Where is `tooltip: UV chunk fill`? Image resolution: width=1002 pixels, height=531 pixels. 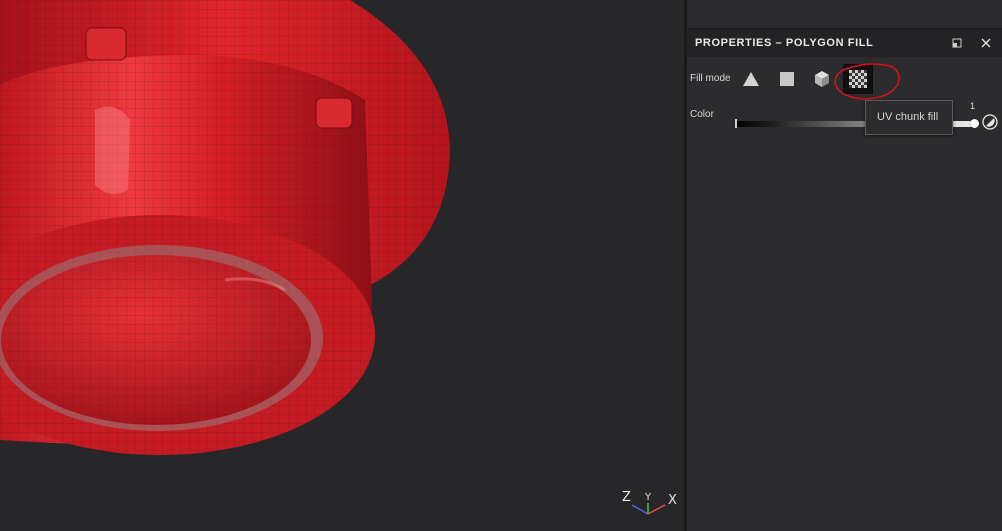
tooltip: UV chunk fill is located at coordinates (909, 117).